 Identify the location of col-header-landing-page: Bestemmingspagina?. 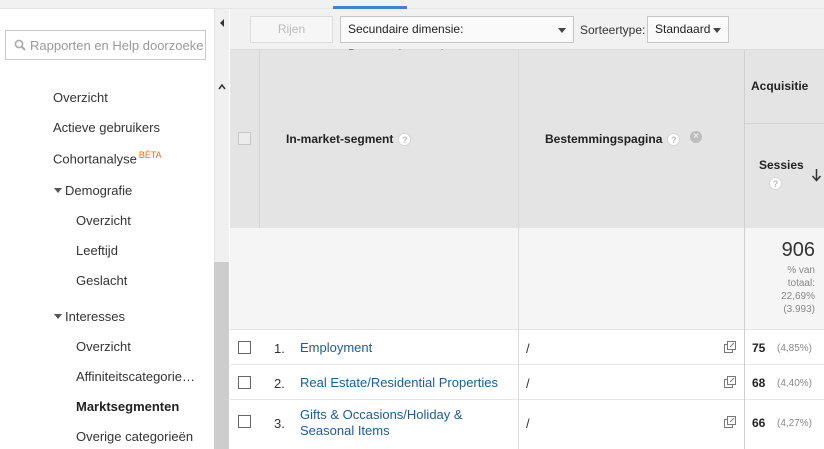
(613, 139).